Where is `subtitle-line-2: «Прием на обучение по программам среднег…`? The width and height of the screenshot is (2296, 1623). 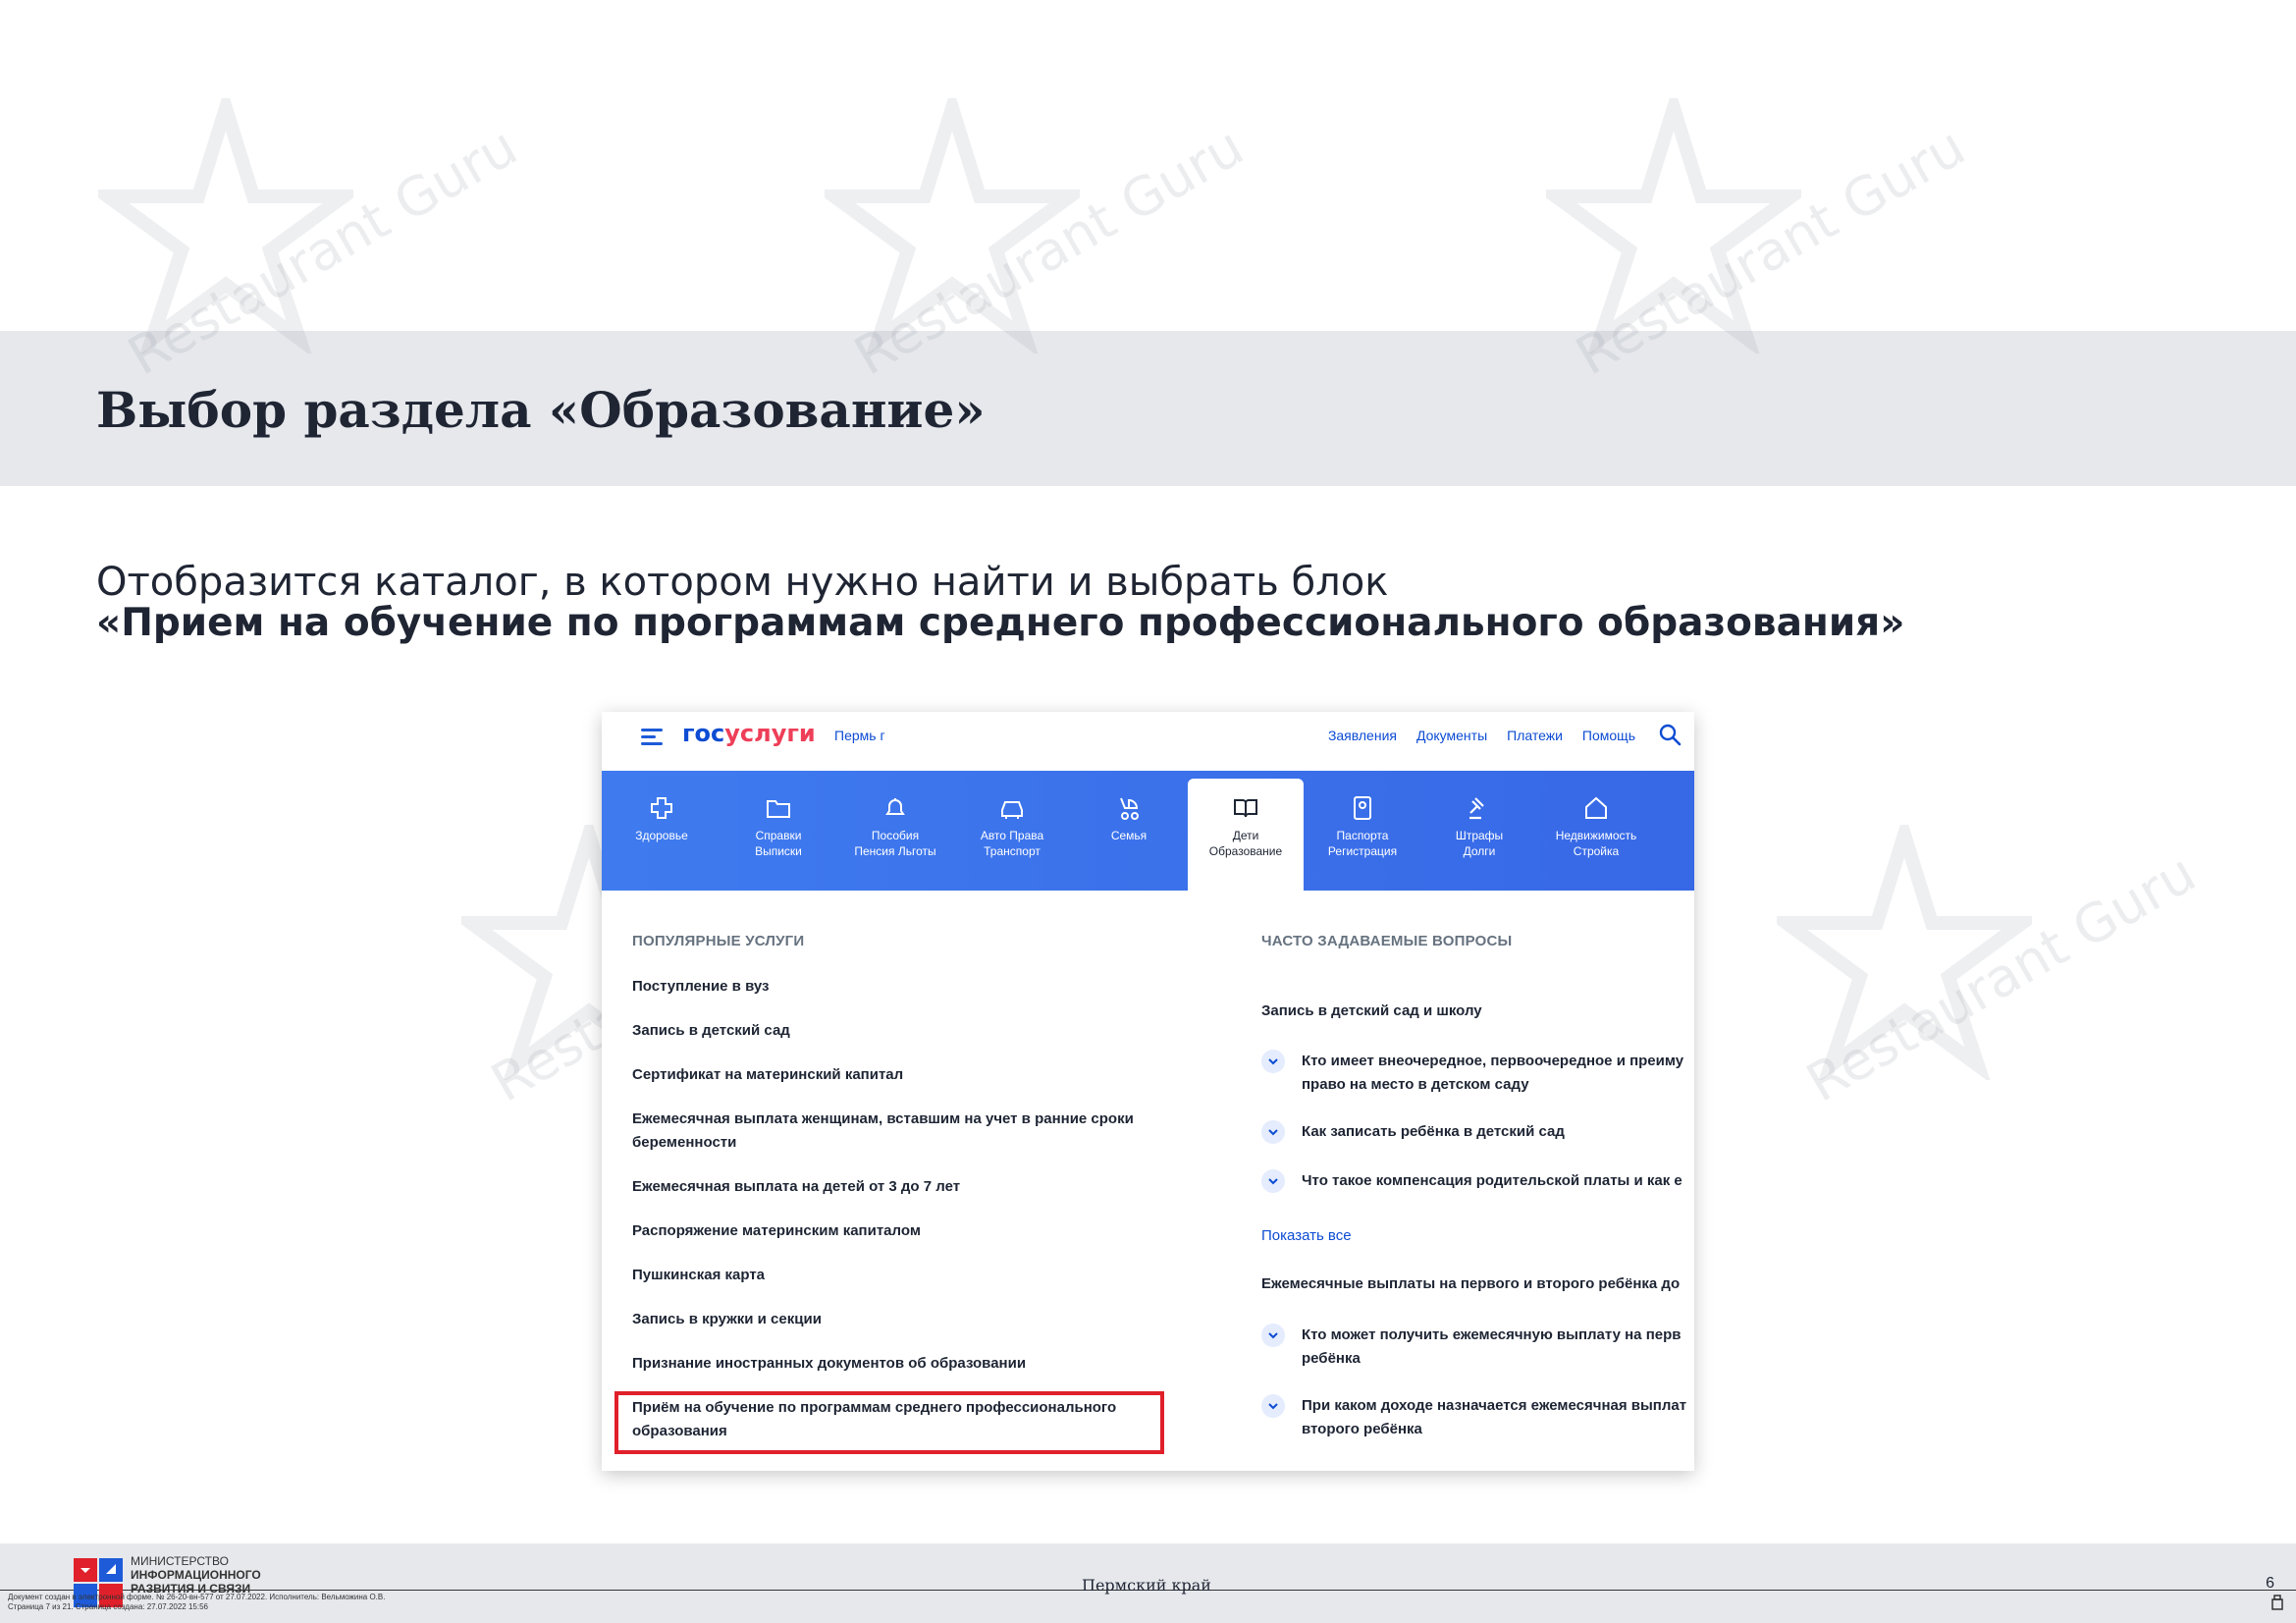 subtitle-line-2: «Прием на обучение по программам среднег… is located at coordinates (1001, 623).